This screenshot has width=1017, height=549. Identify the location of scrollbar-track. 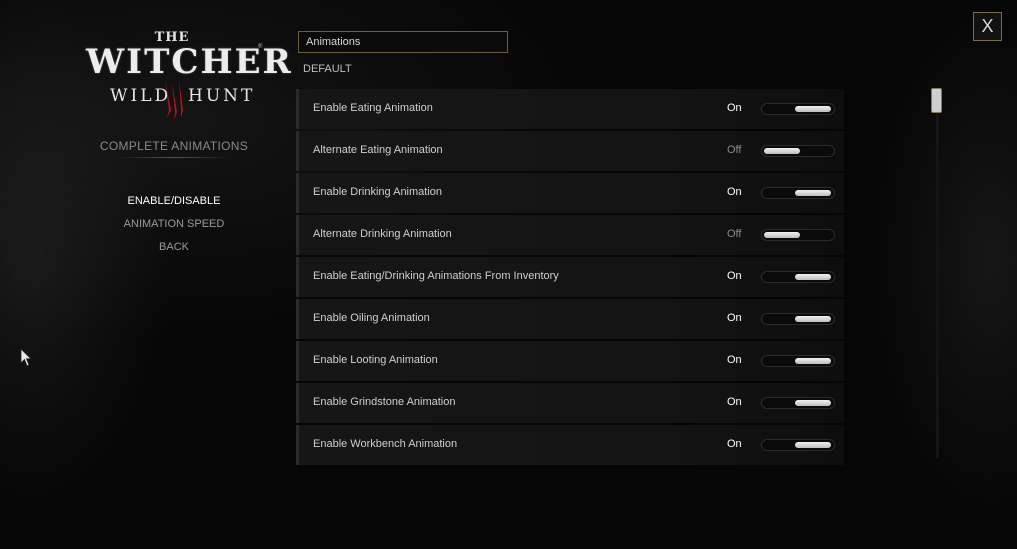
(937, 273).